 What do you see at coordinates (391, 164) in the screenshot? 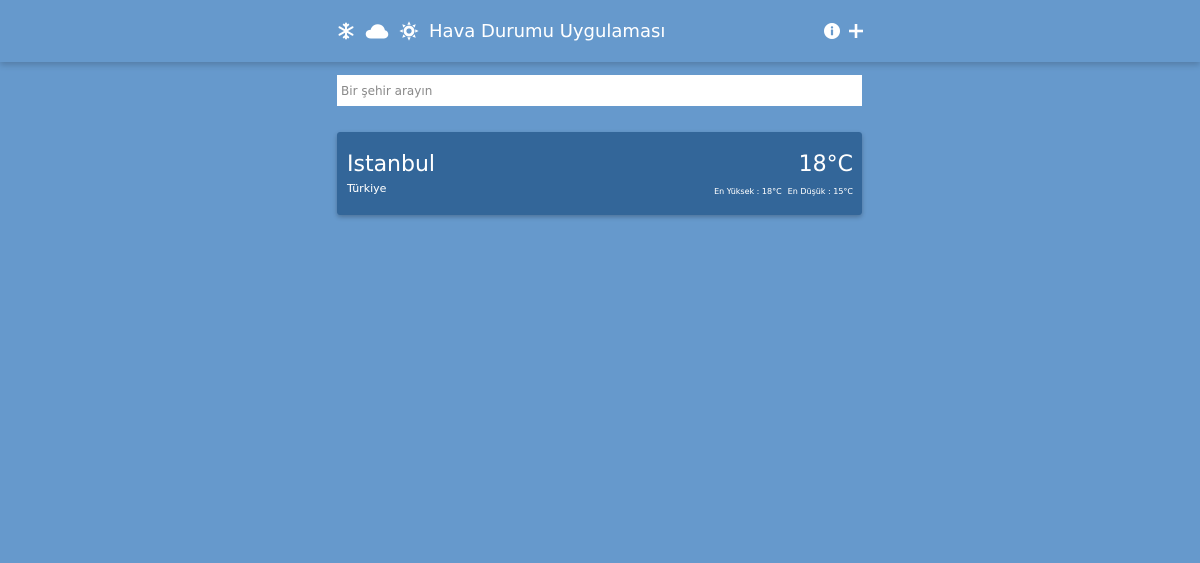
I see `city-name: Istanbul` at bounding box center [391, 164].